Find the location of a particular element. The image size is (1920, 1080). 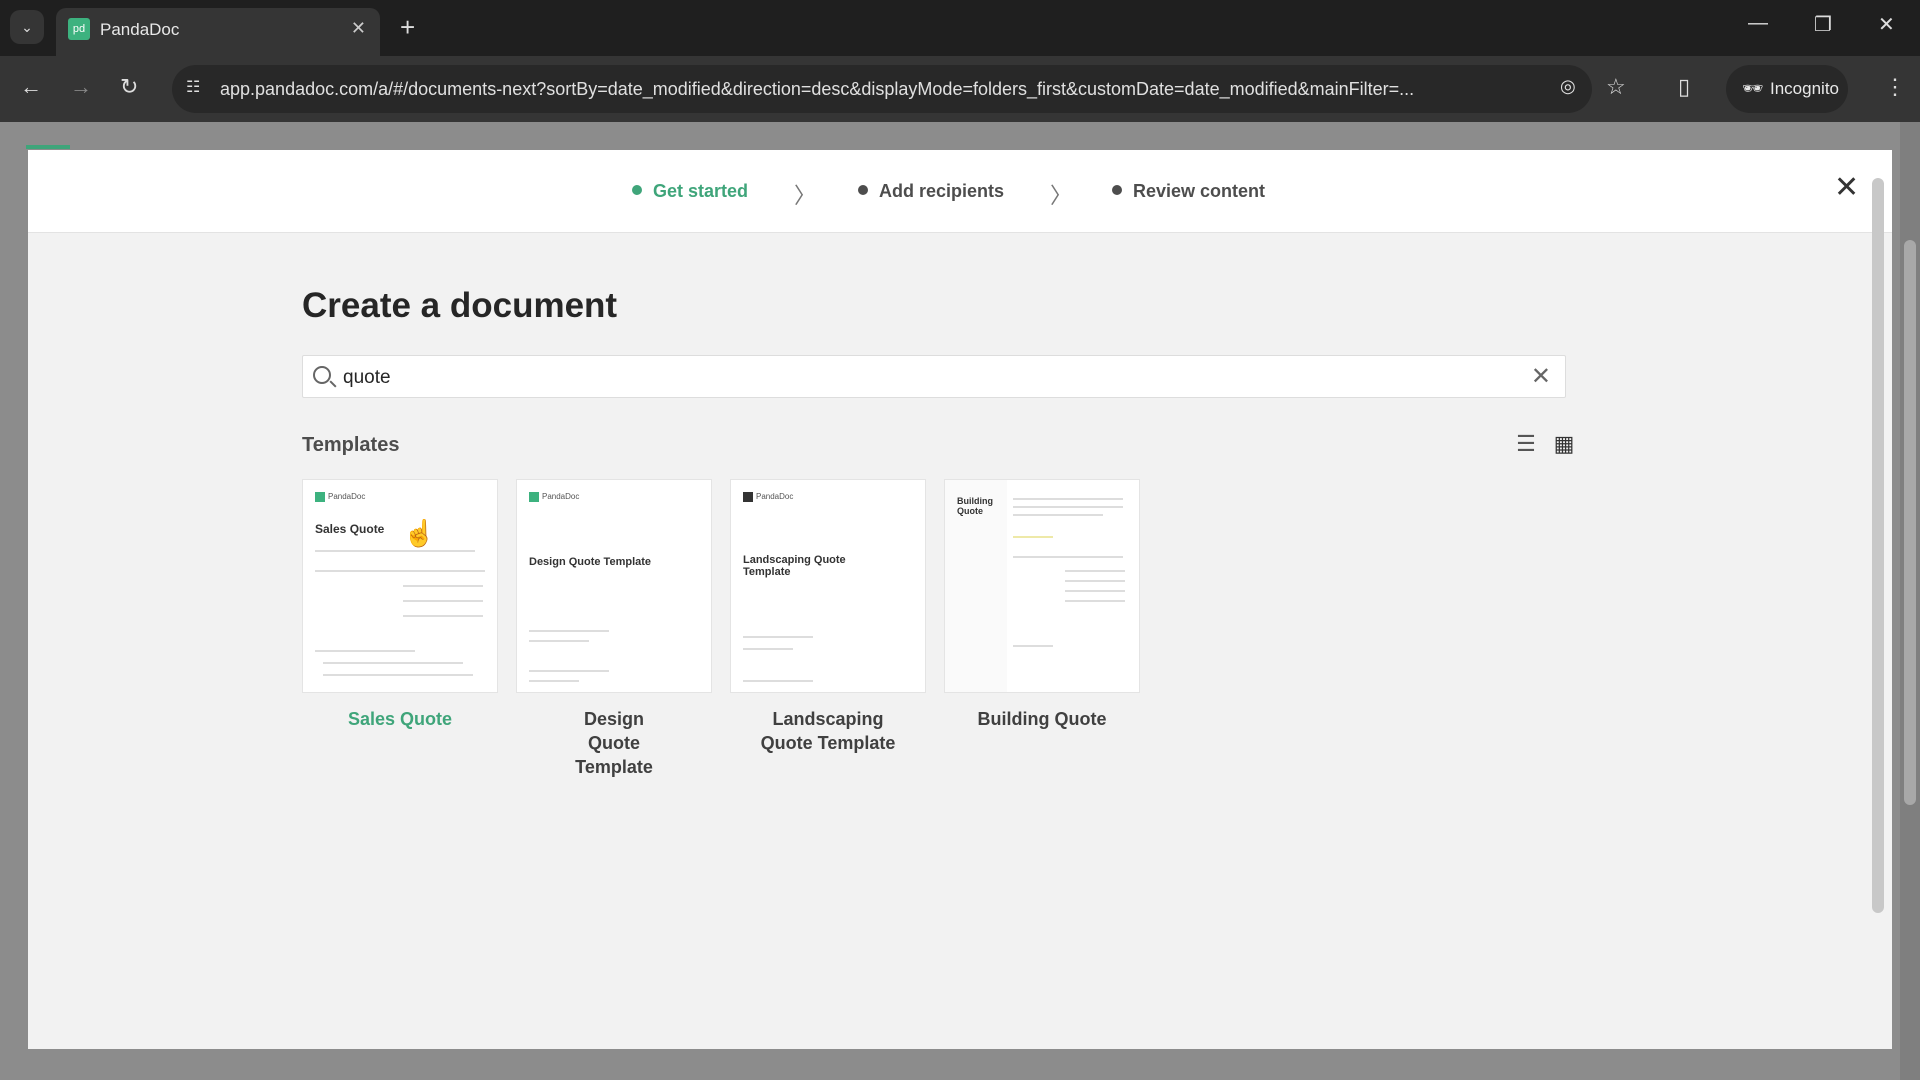

browser-tab: pd PandaDoc ✕ is located at coordinates (218, 32).